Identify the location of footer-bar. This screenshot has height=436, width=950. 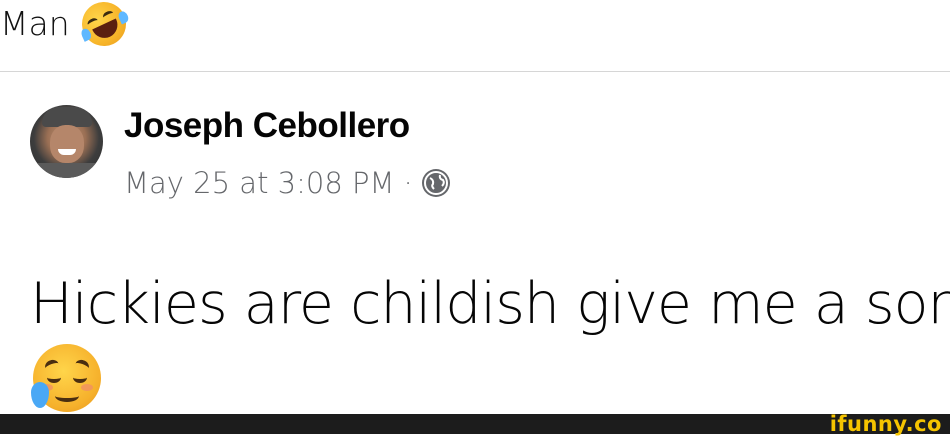
(475, 424).